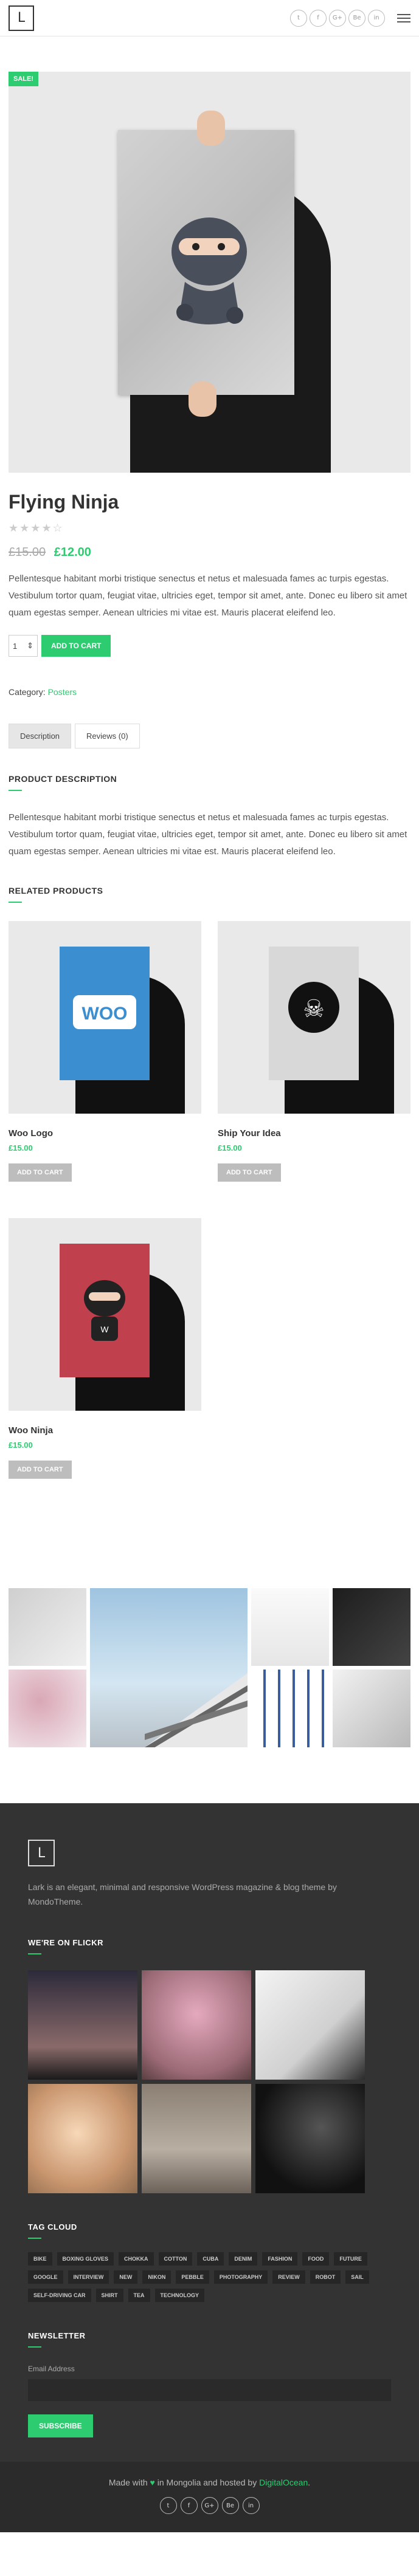 This screenshot has height=2576, width=419. I want to click on tag-link: NEW, so click(126, 2277).